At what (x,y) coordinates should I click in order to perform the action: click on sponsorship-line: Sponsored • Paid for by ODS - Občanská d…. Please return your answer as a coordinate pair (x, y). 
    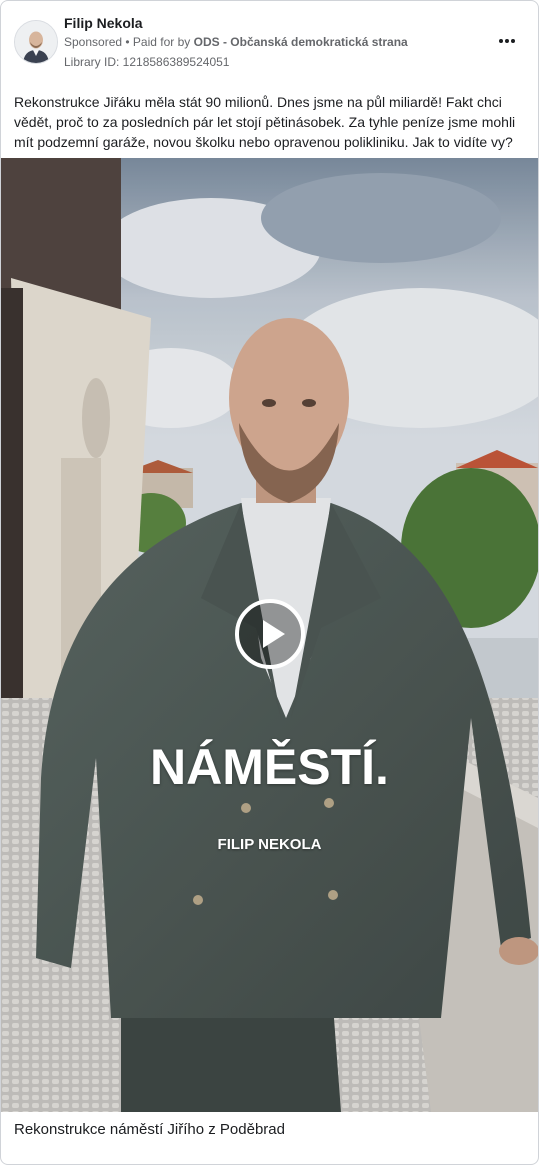
    Looking at the image, I should click on (236, 42).